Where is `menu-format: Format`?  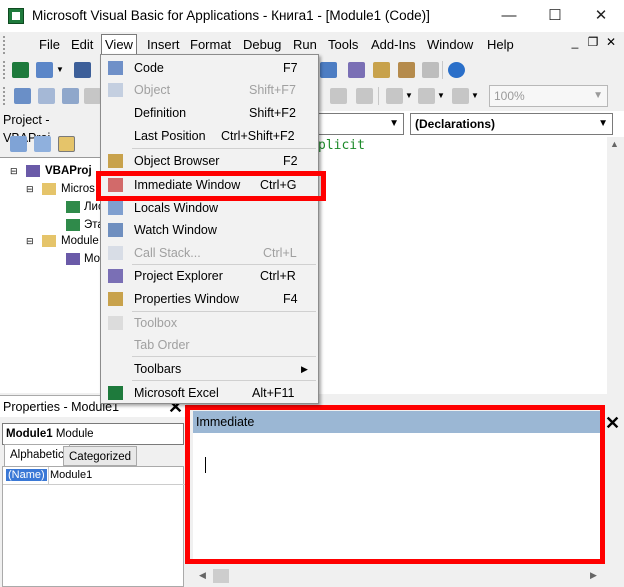 menu-format: Format is located at coordinates (210, 45).